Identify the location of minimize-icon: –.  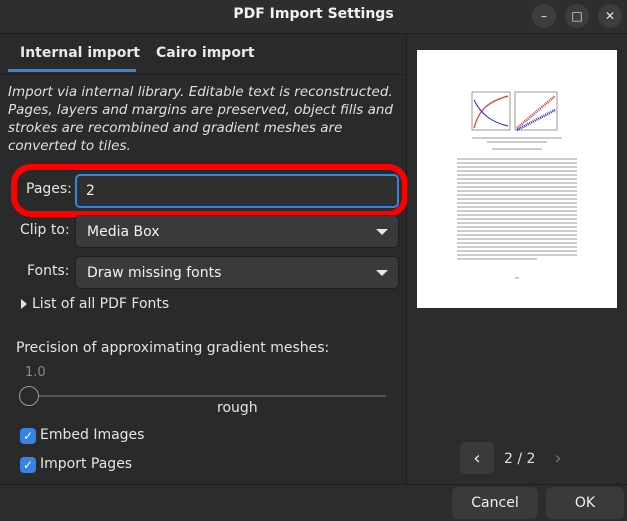
(544, 16).